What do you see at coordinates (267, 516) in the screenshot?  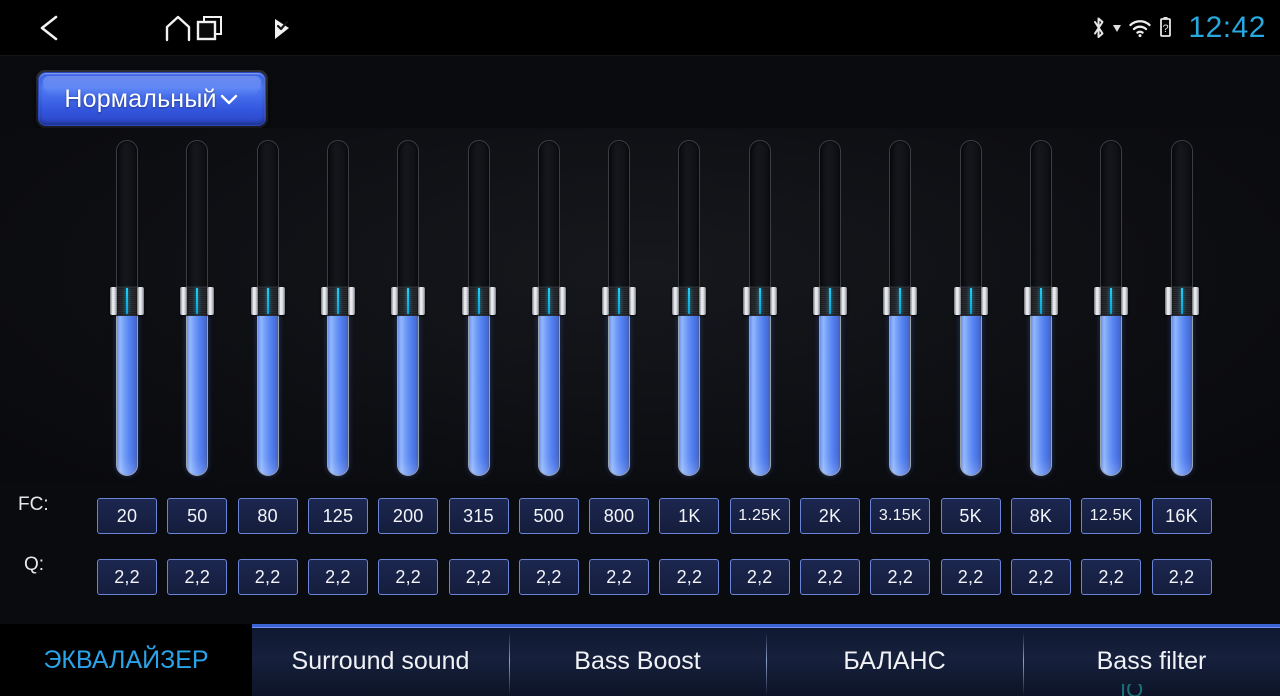 I see `fc-value-cell: 80` at bounding box center [267, 516].